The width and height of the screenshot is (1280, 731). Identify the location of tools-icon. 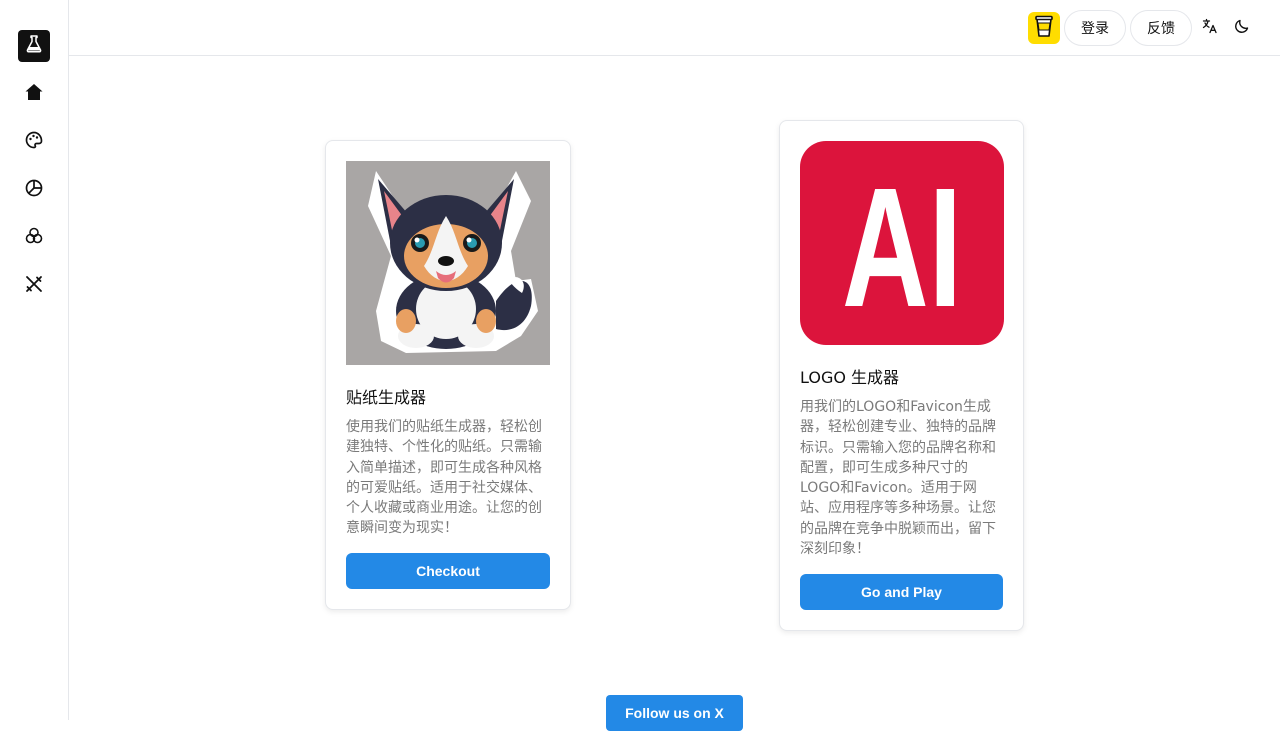
(34, 286).